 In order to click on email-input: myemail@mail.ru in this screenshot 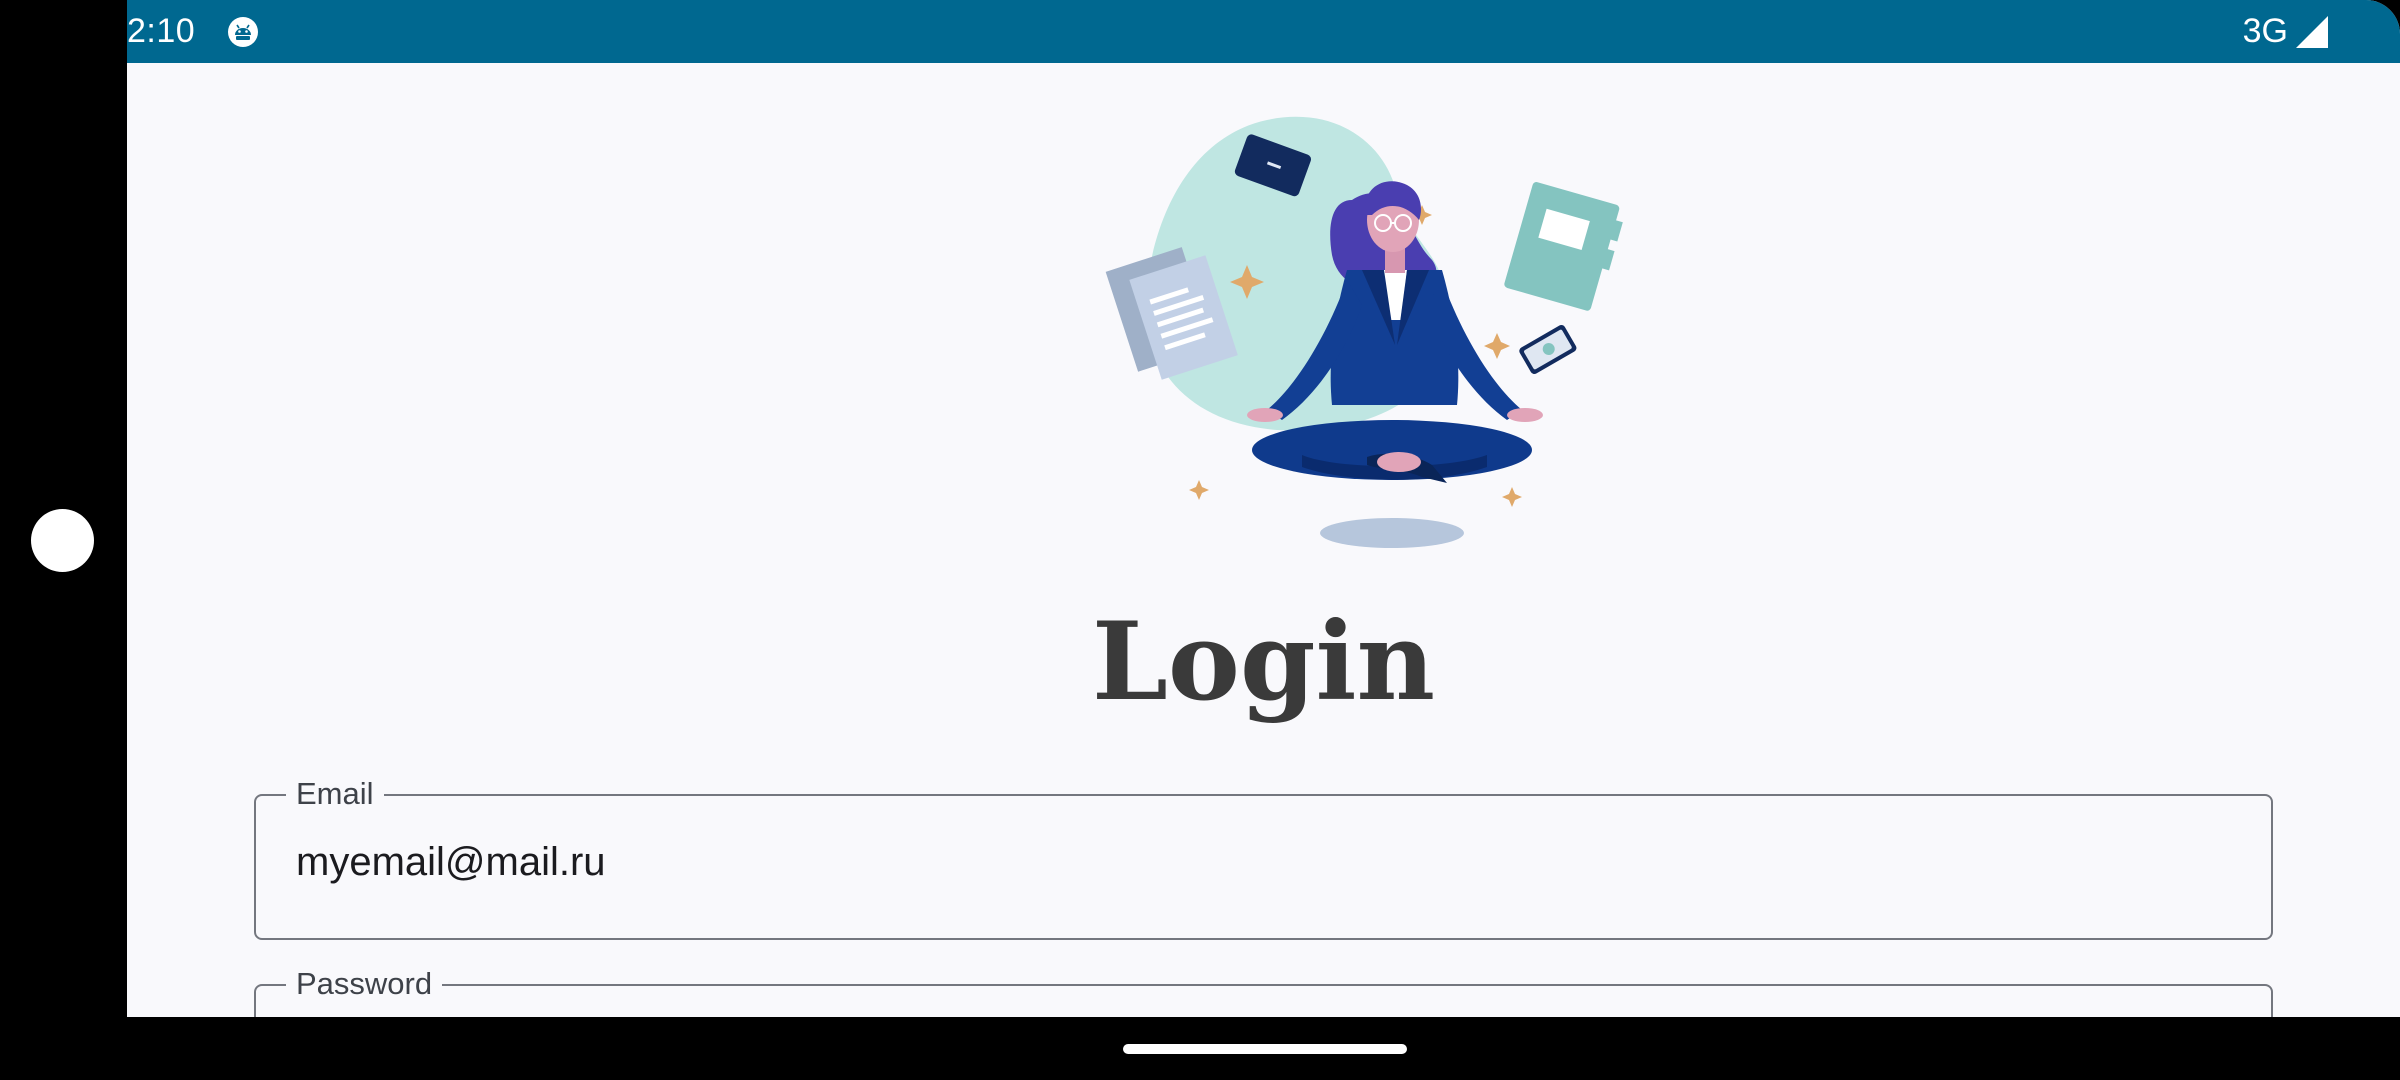, I will do `click(1246, 862)`.